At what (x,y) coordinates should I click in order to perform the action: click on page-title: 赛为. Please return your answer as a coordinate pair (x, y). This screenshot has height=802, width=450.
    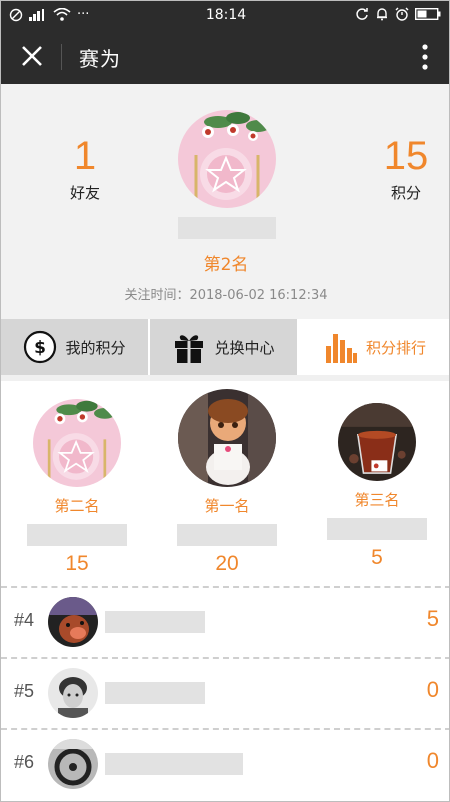
    Looking at the image, I should click on (100, 59).